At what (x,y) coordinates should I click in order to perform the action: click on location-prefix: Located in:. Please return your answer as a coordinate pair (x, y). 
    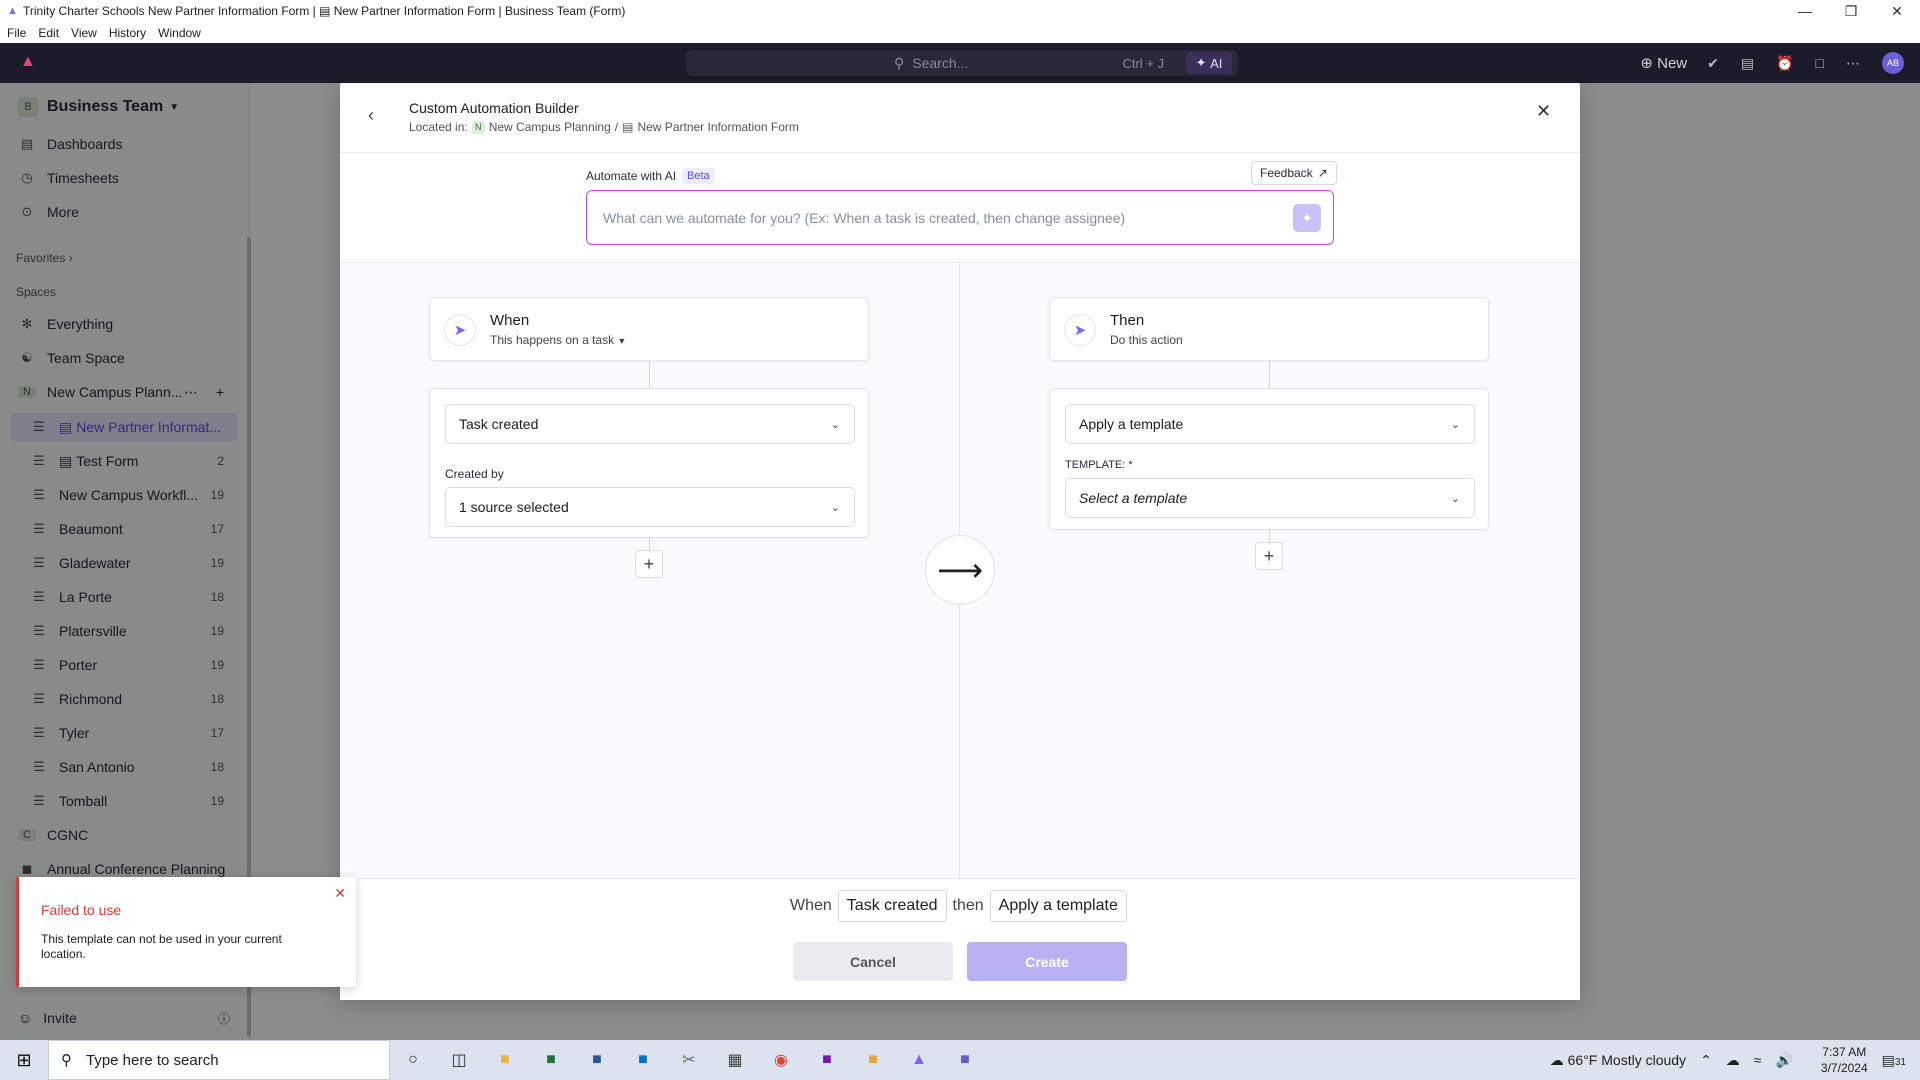
    Looking at the image, I should click on (438, 127).